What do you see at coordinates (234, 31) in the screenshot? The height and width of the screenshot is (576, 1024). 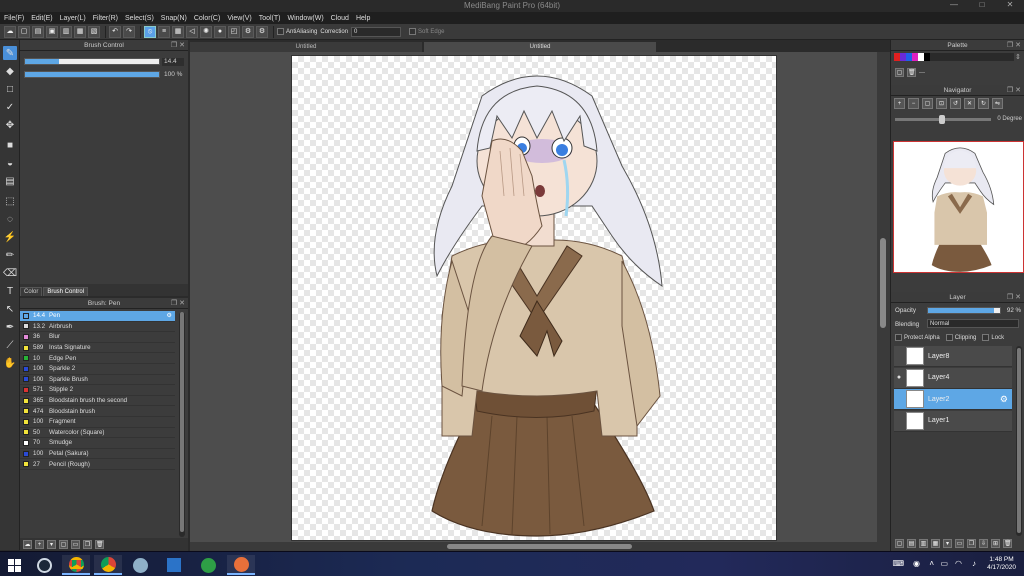 I see `snap-curve-icon: ◰` at bounding box center [234, 31].